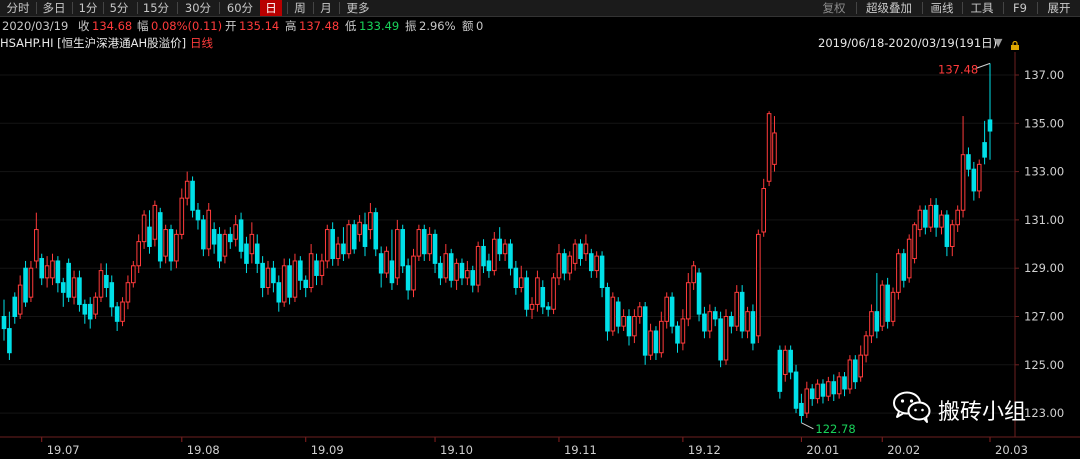  Describe the element at coordinates (1059, 8) in the screenshot. I see `expand-button: 展开` at that location.